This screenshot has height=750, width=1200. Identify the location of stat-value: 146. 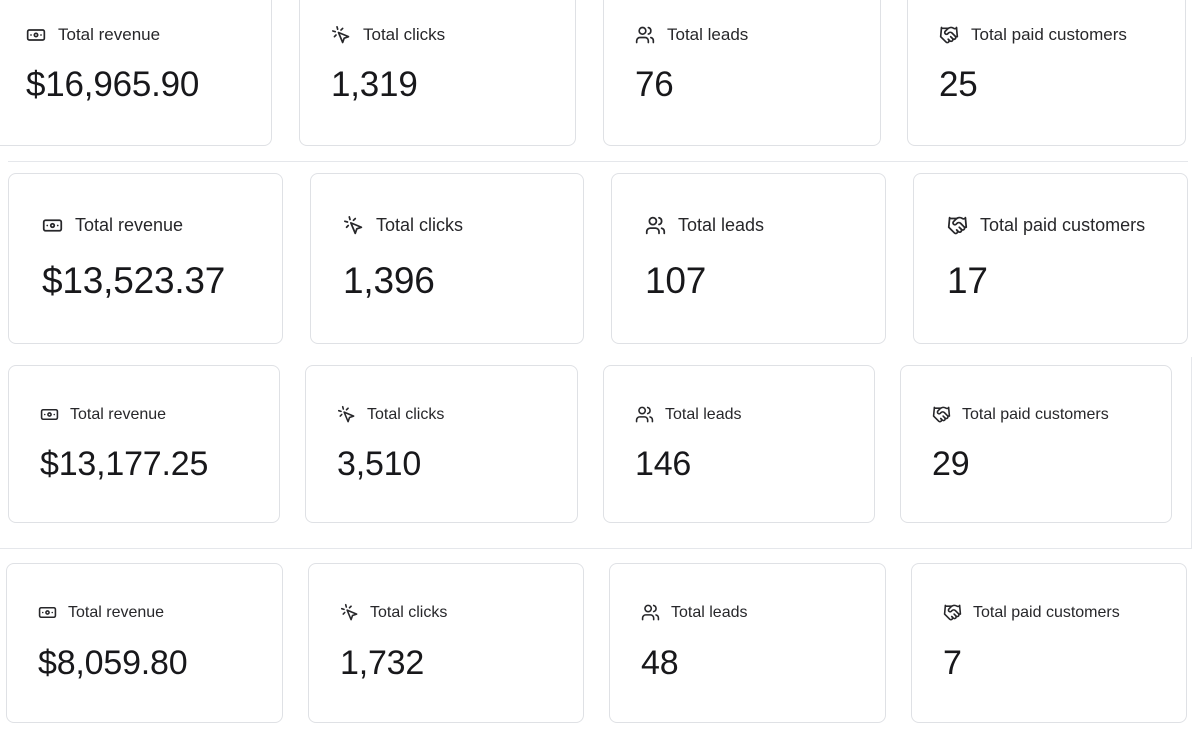
(663, 464).